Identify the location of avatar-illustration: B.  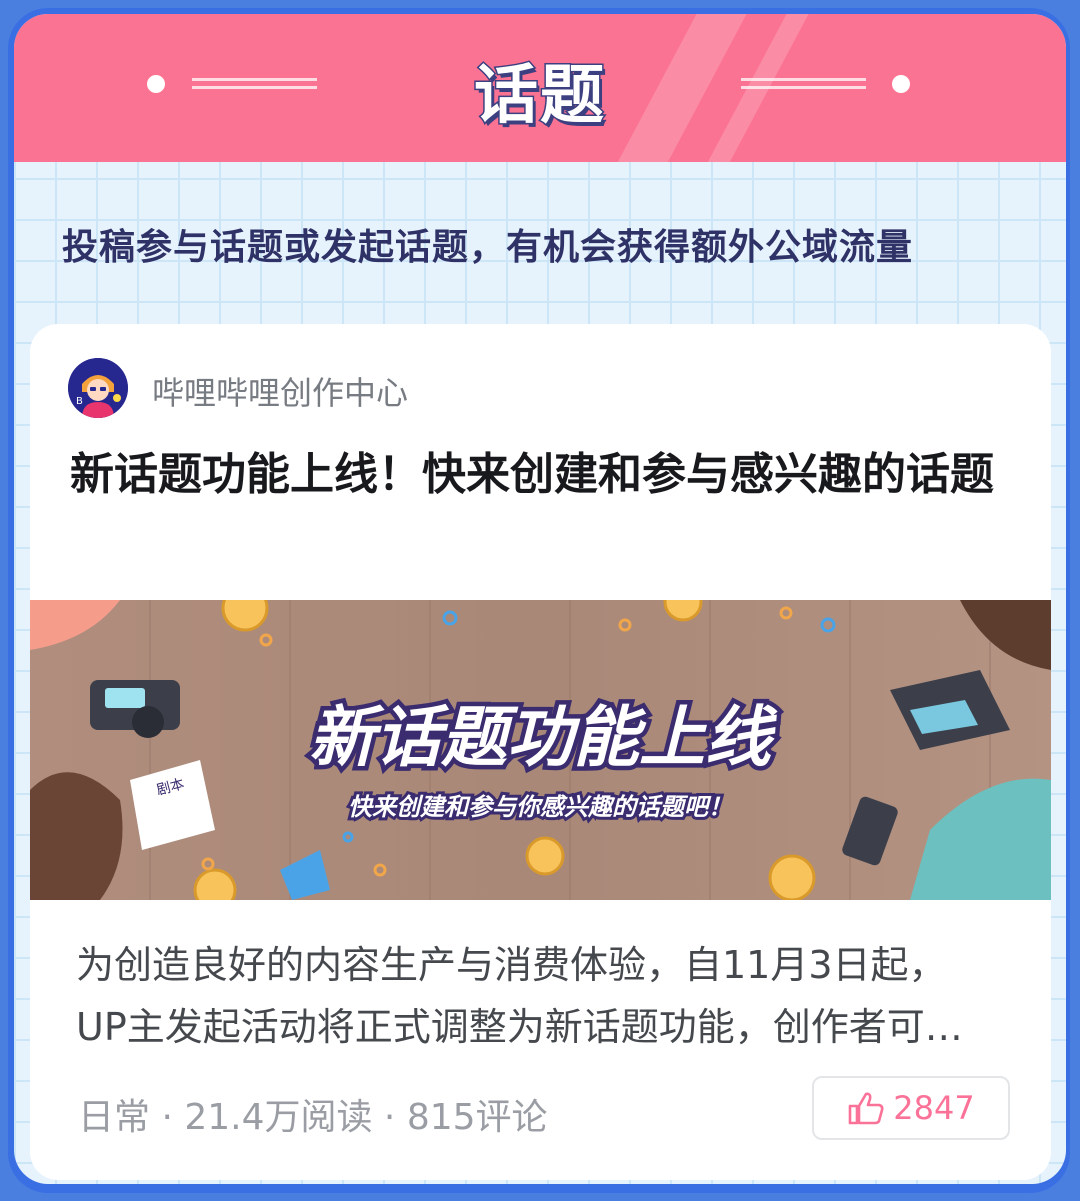
(98, 388).